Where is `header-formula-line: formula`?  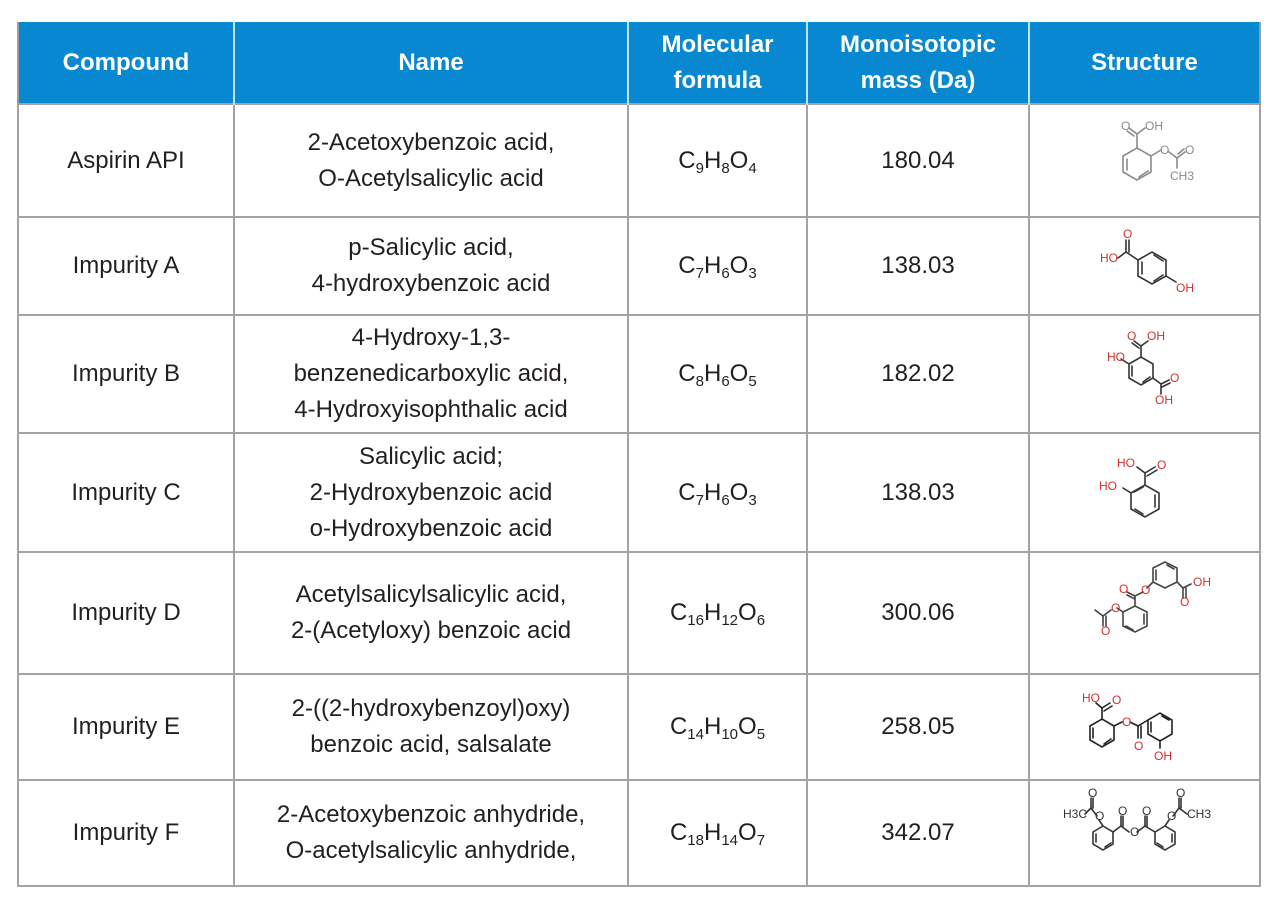 header-formula-line: formula is located at coordinates (717, 80).